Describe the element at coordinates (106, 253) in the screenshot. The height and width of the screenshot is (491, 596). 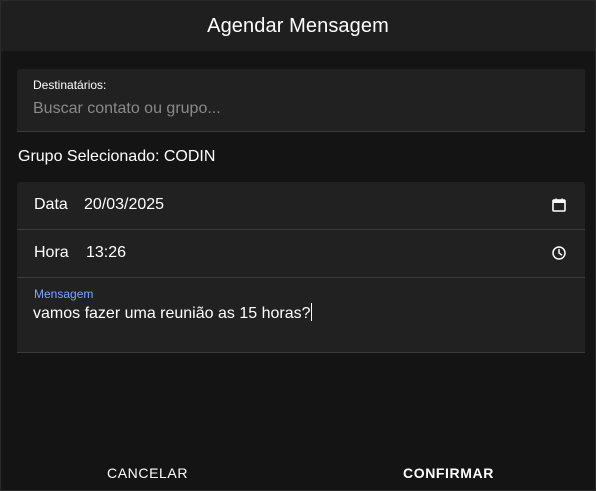
I see `time-value: 13:26` at that location.